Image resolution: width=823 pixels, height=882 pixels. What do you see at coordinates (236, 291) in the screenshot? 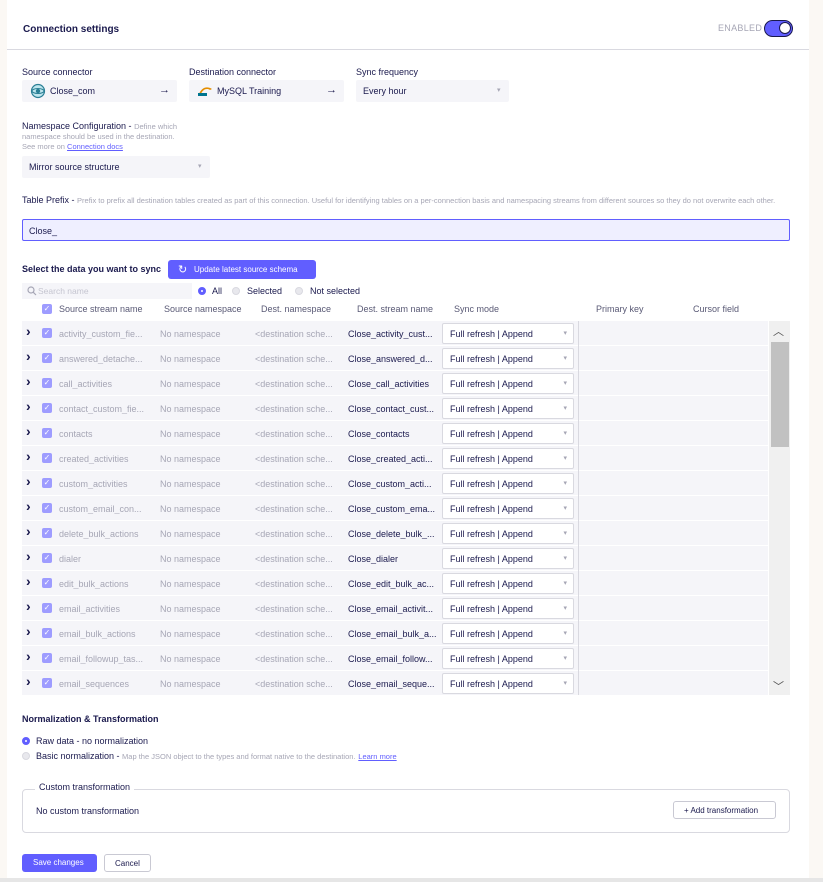
I see `filter-selected-radio` at bounding box center [236, 291].